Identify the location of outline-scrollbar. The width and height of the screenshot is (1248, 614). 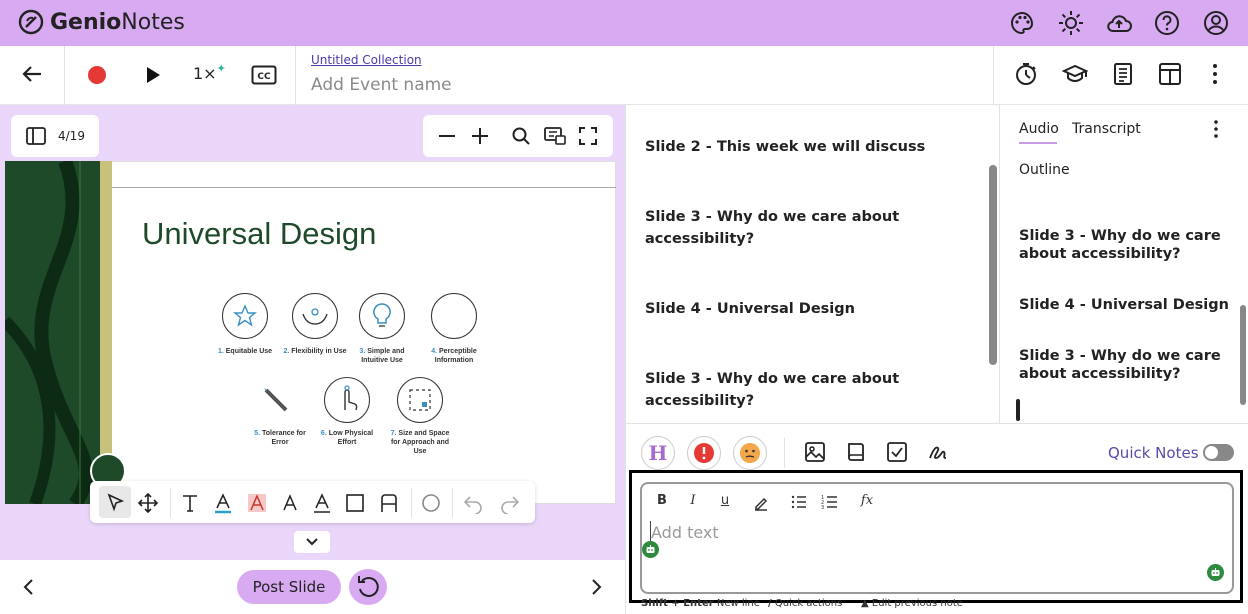
(1243, 355).